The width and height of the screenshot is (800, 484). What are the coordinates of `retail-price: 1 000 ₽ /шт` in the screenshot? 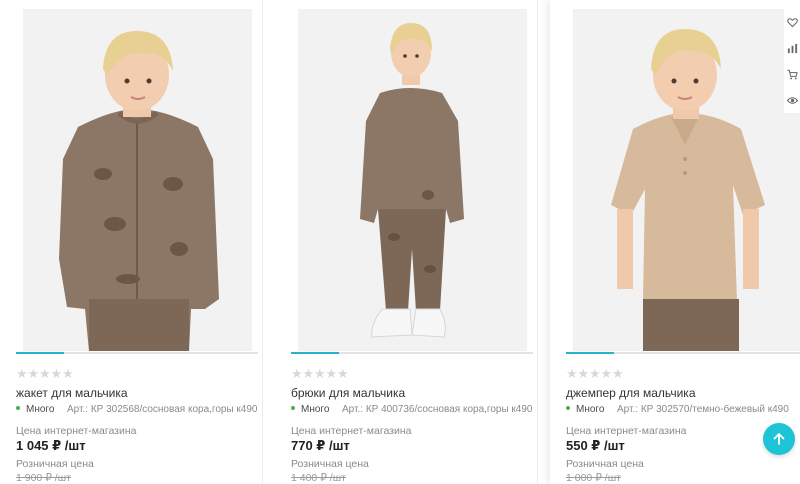 It's located at (593, 478).